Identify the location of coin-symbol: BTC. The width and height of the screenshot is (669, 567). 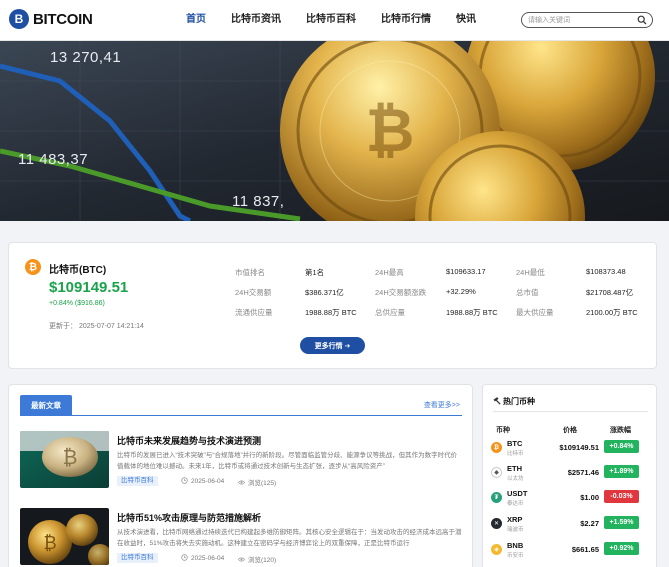
(515, 443).